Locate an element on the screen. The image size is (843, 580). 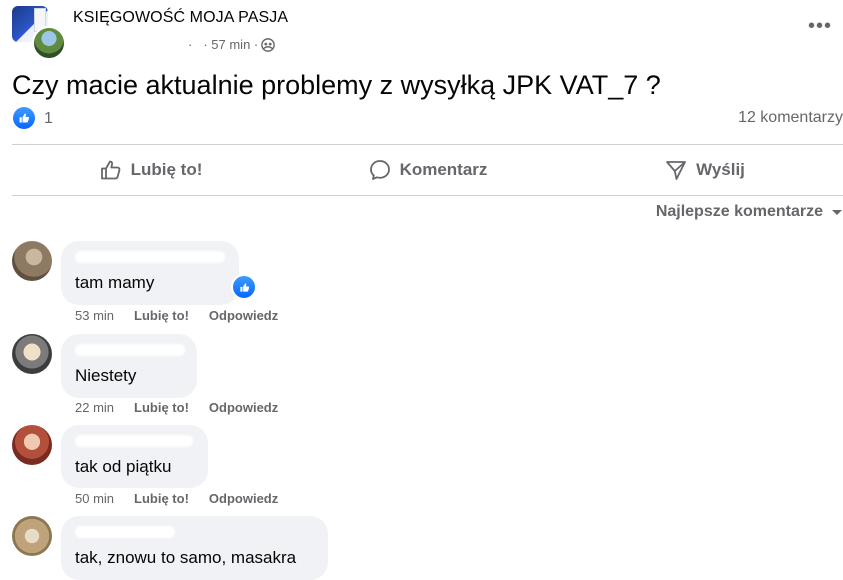
comment-actions: 53 min Lubię to! Odpowiedz is located at coordinates (176, 315).